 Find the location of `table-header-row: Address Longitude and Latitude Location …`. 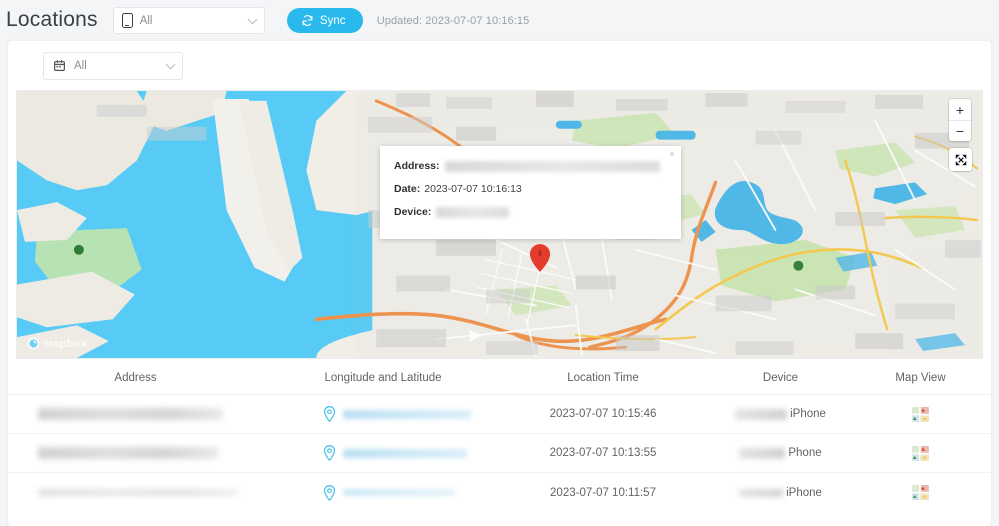

table-header-row: Address Longitude and Latitude Location … is located at coordinates (499, 377).